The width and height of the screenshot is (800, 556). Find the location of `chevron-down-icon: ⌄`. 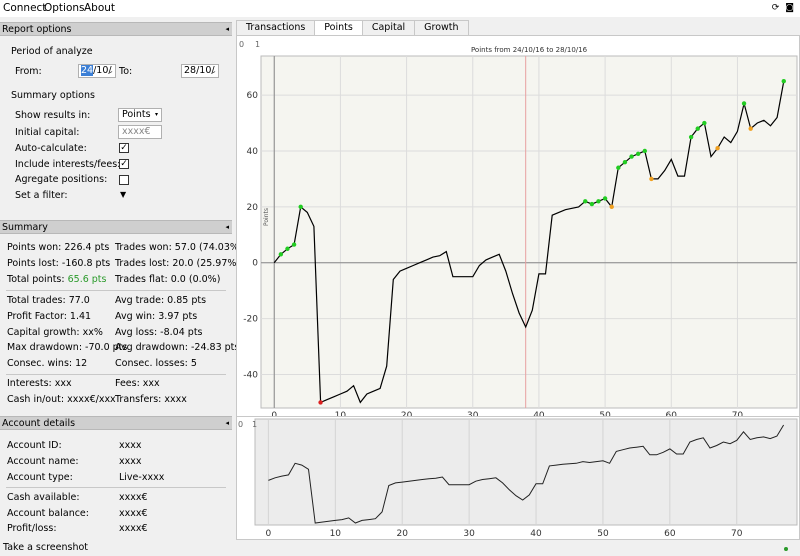

chevron-down-icon: ⌄ is located at coordinates (213, 70).